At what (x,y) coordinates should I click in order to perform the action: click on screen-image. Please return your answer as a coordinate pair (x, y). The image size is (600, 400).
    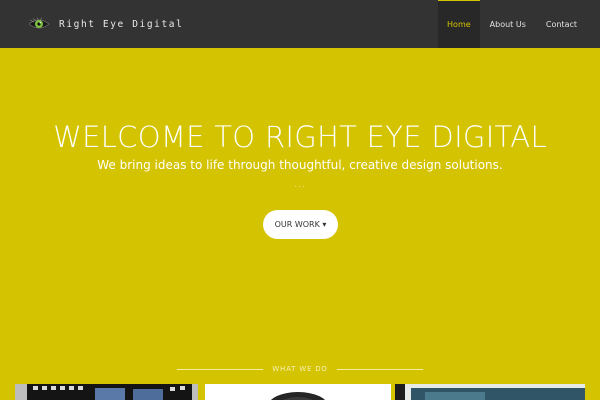
    Looking at the image, I should click on (490, 392).